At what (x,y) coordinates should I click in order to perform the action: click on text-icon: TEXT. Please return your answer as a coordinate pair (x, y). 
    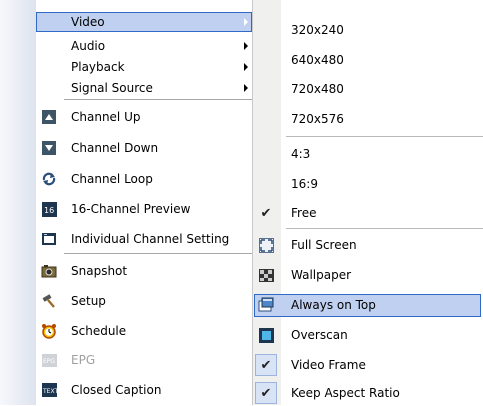
    Looking at the image, I should click on (49, 390).